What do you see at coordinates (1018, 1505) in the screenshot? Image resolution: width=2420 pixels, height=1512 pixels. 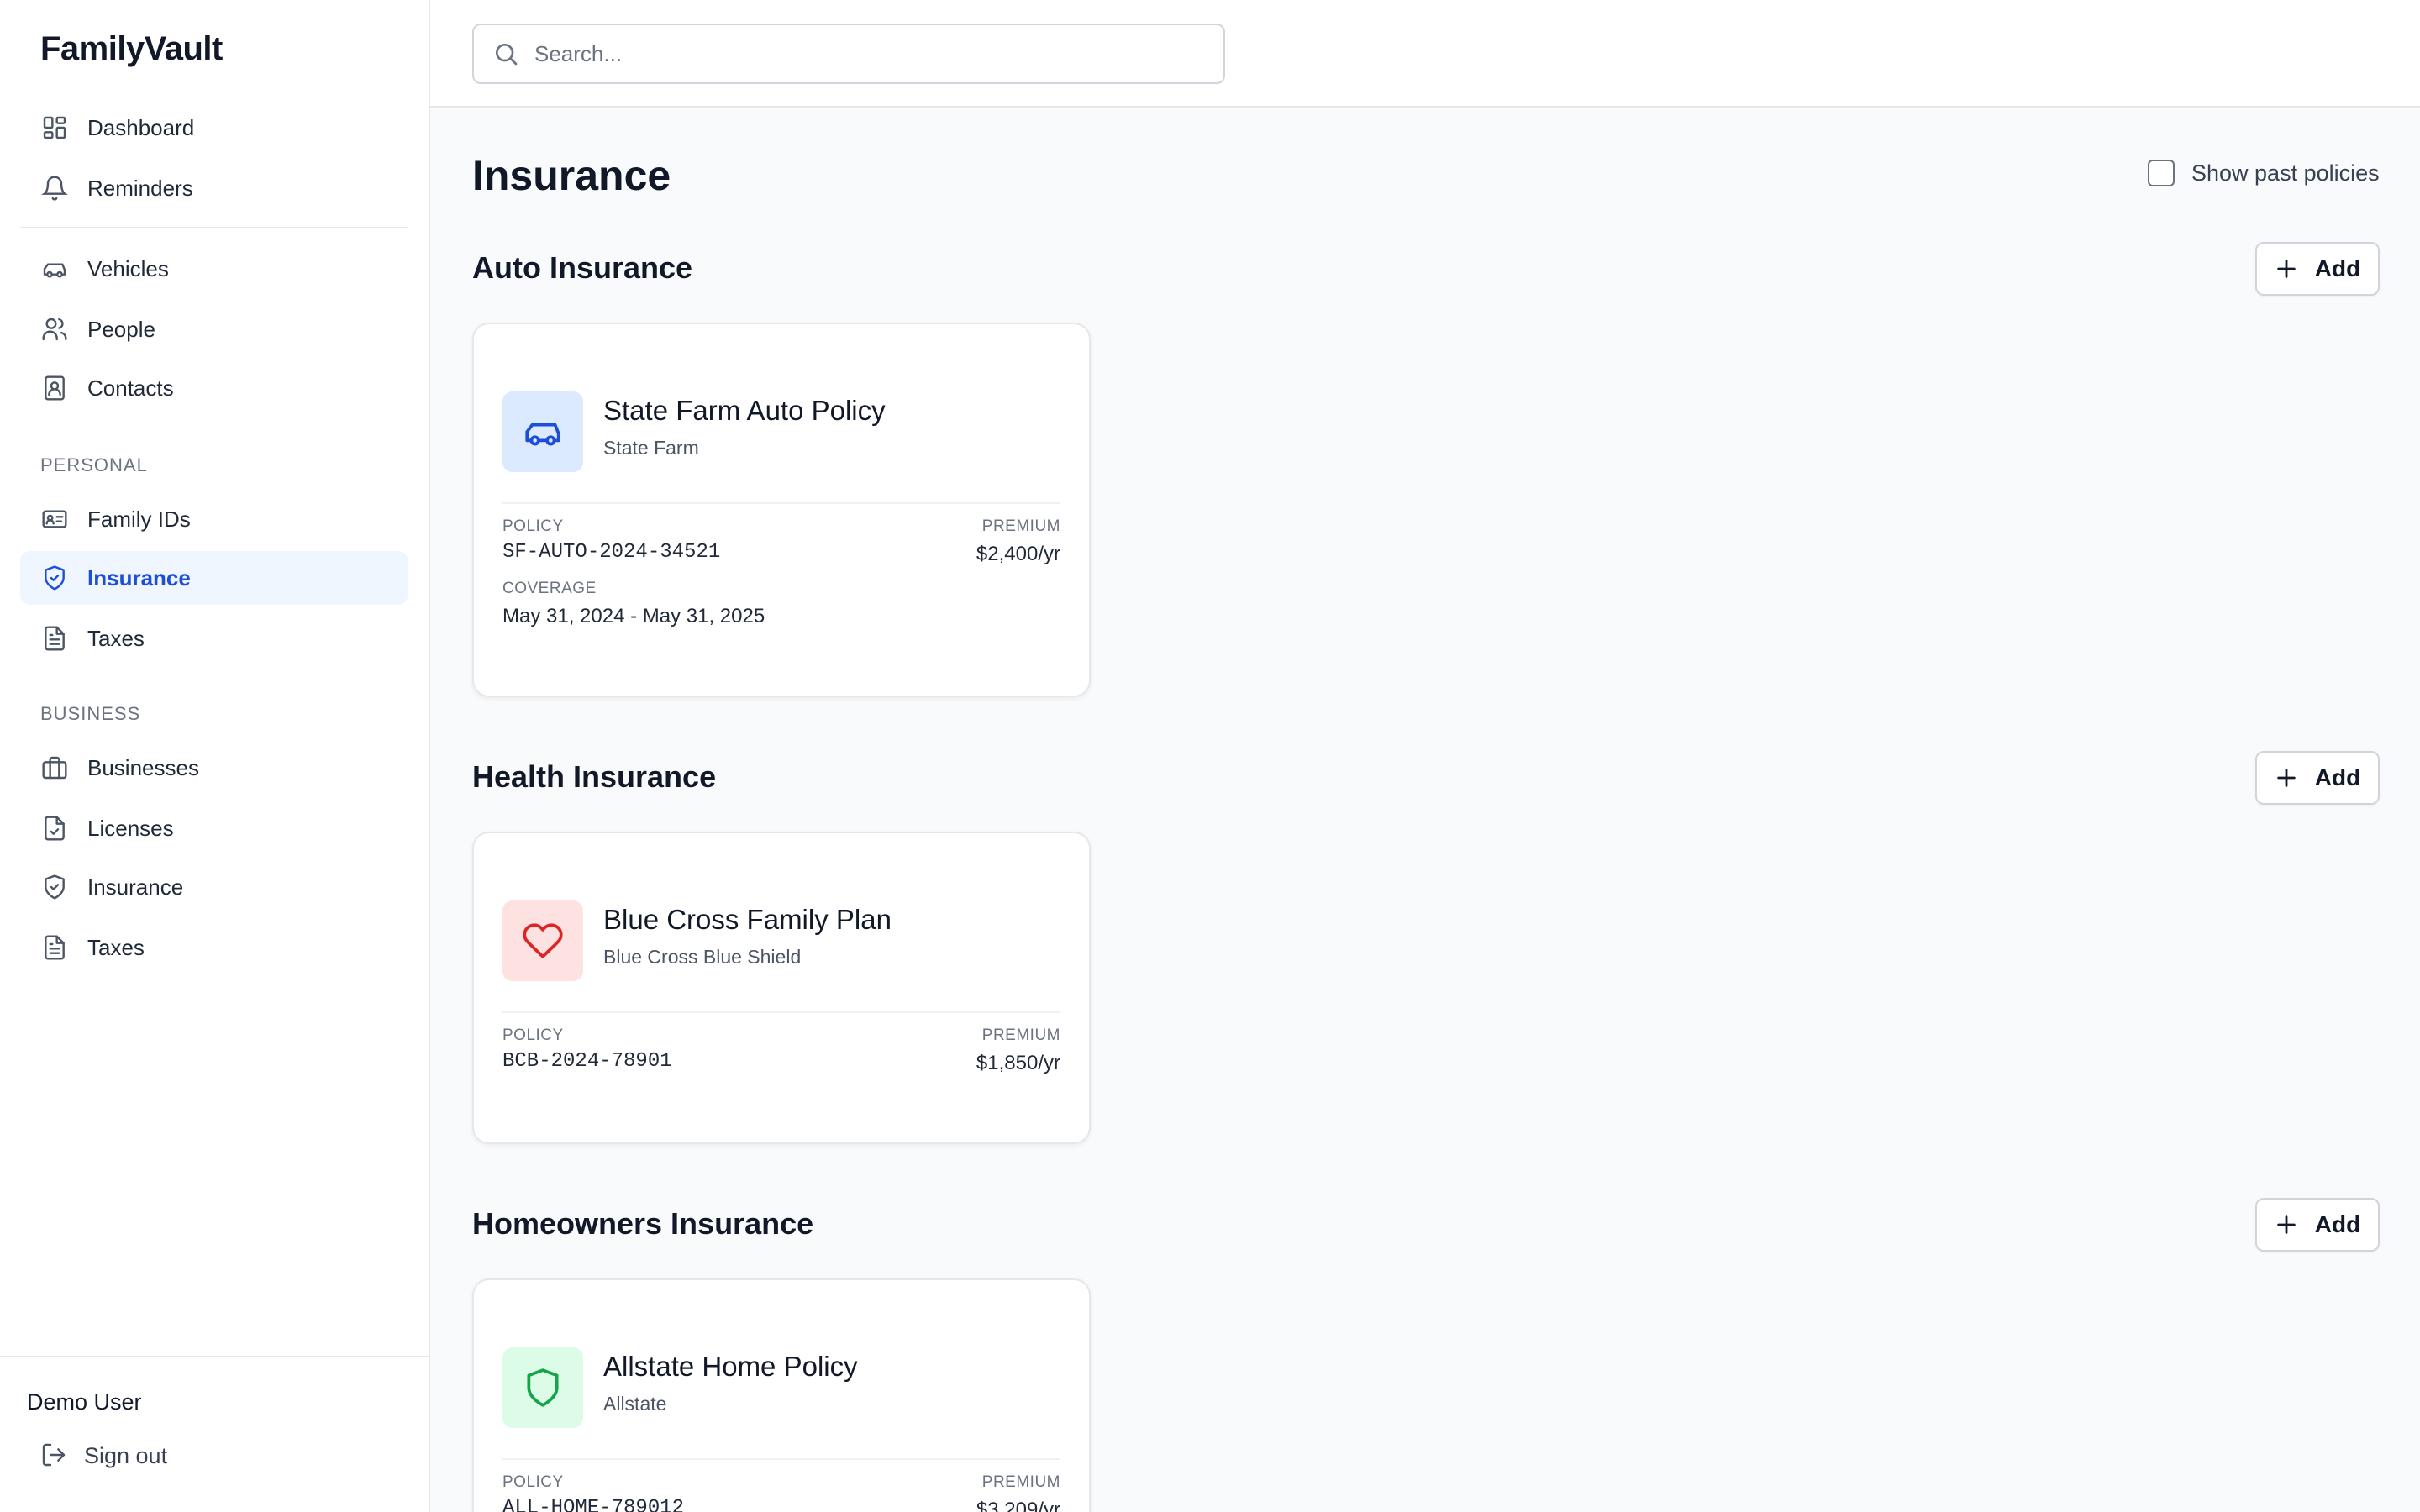 I see `premium-value: $3,209/yr` at bounding box center [1018, 1505].